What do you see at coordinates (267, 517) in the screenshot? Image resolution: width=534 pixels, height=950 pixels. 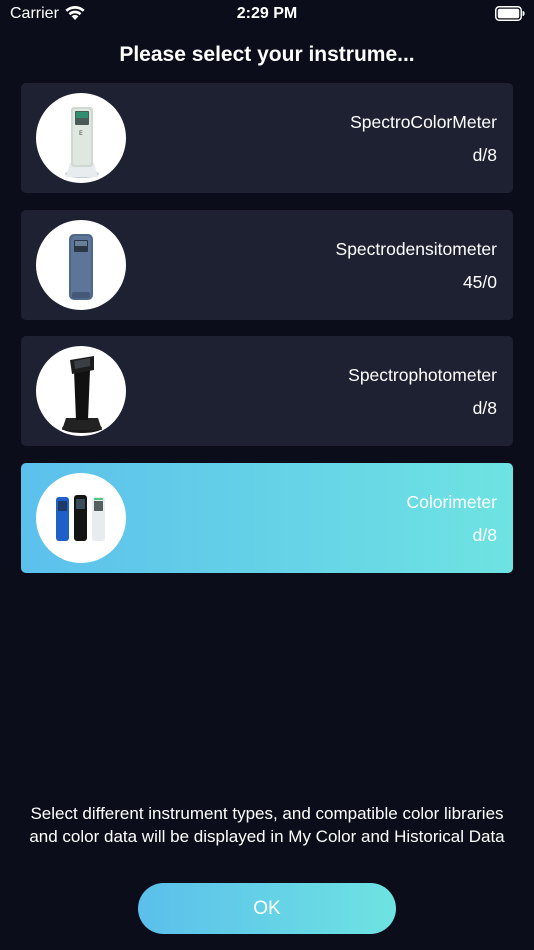 I see `instrument-card-colorimeter: Colorimeter d/8` at bounding box center [267, 517].